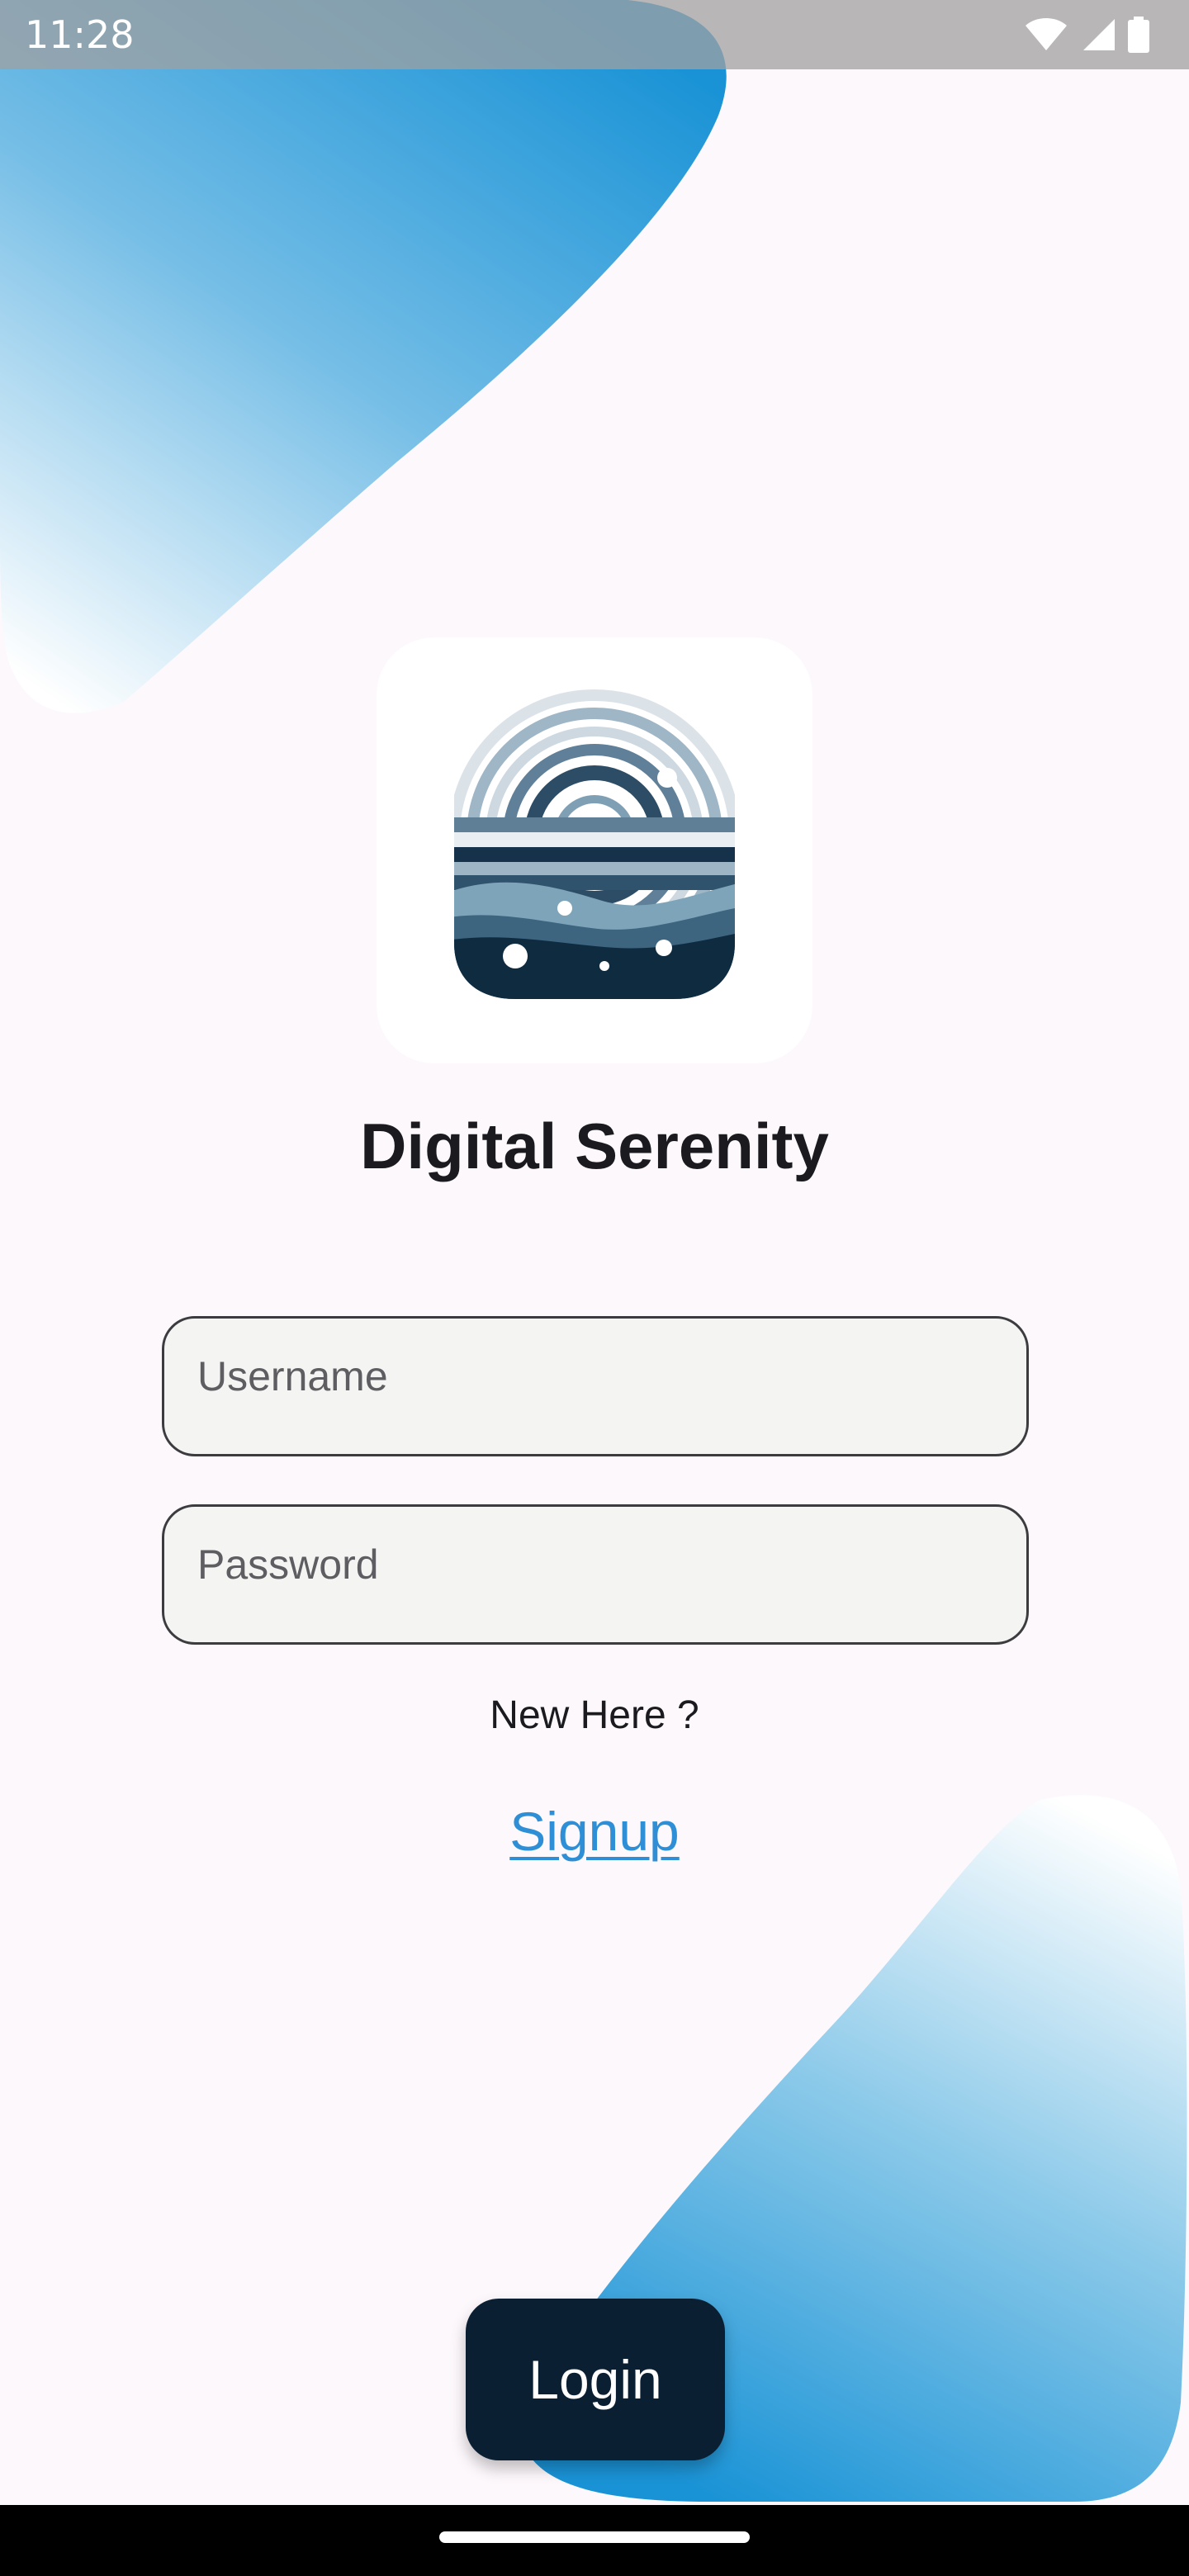 This screenshot has width=1189, height=2576. What do you see at coordinates (1138, 35) in the screenshot?
I see `battery-icon` at bounding box center [1138, 35].